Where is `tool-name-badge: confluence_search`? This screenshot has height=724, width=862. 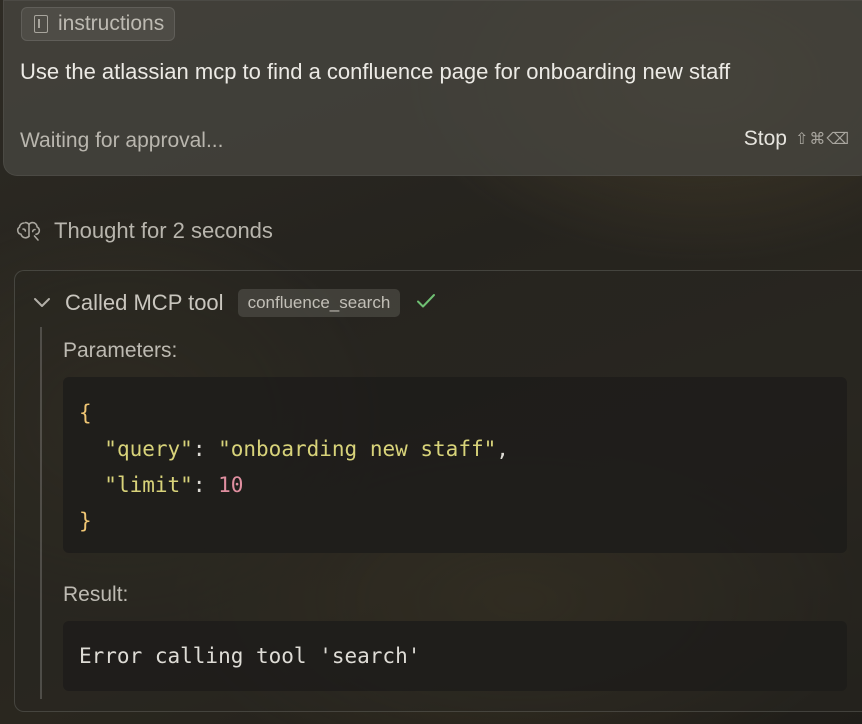 tool-name-badge: confluence_search is located at coordinates (319, 303).